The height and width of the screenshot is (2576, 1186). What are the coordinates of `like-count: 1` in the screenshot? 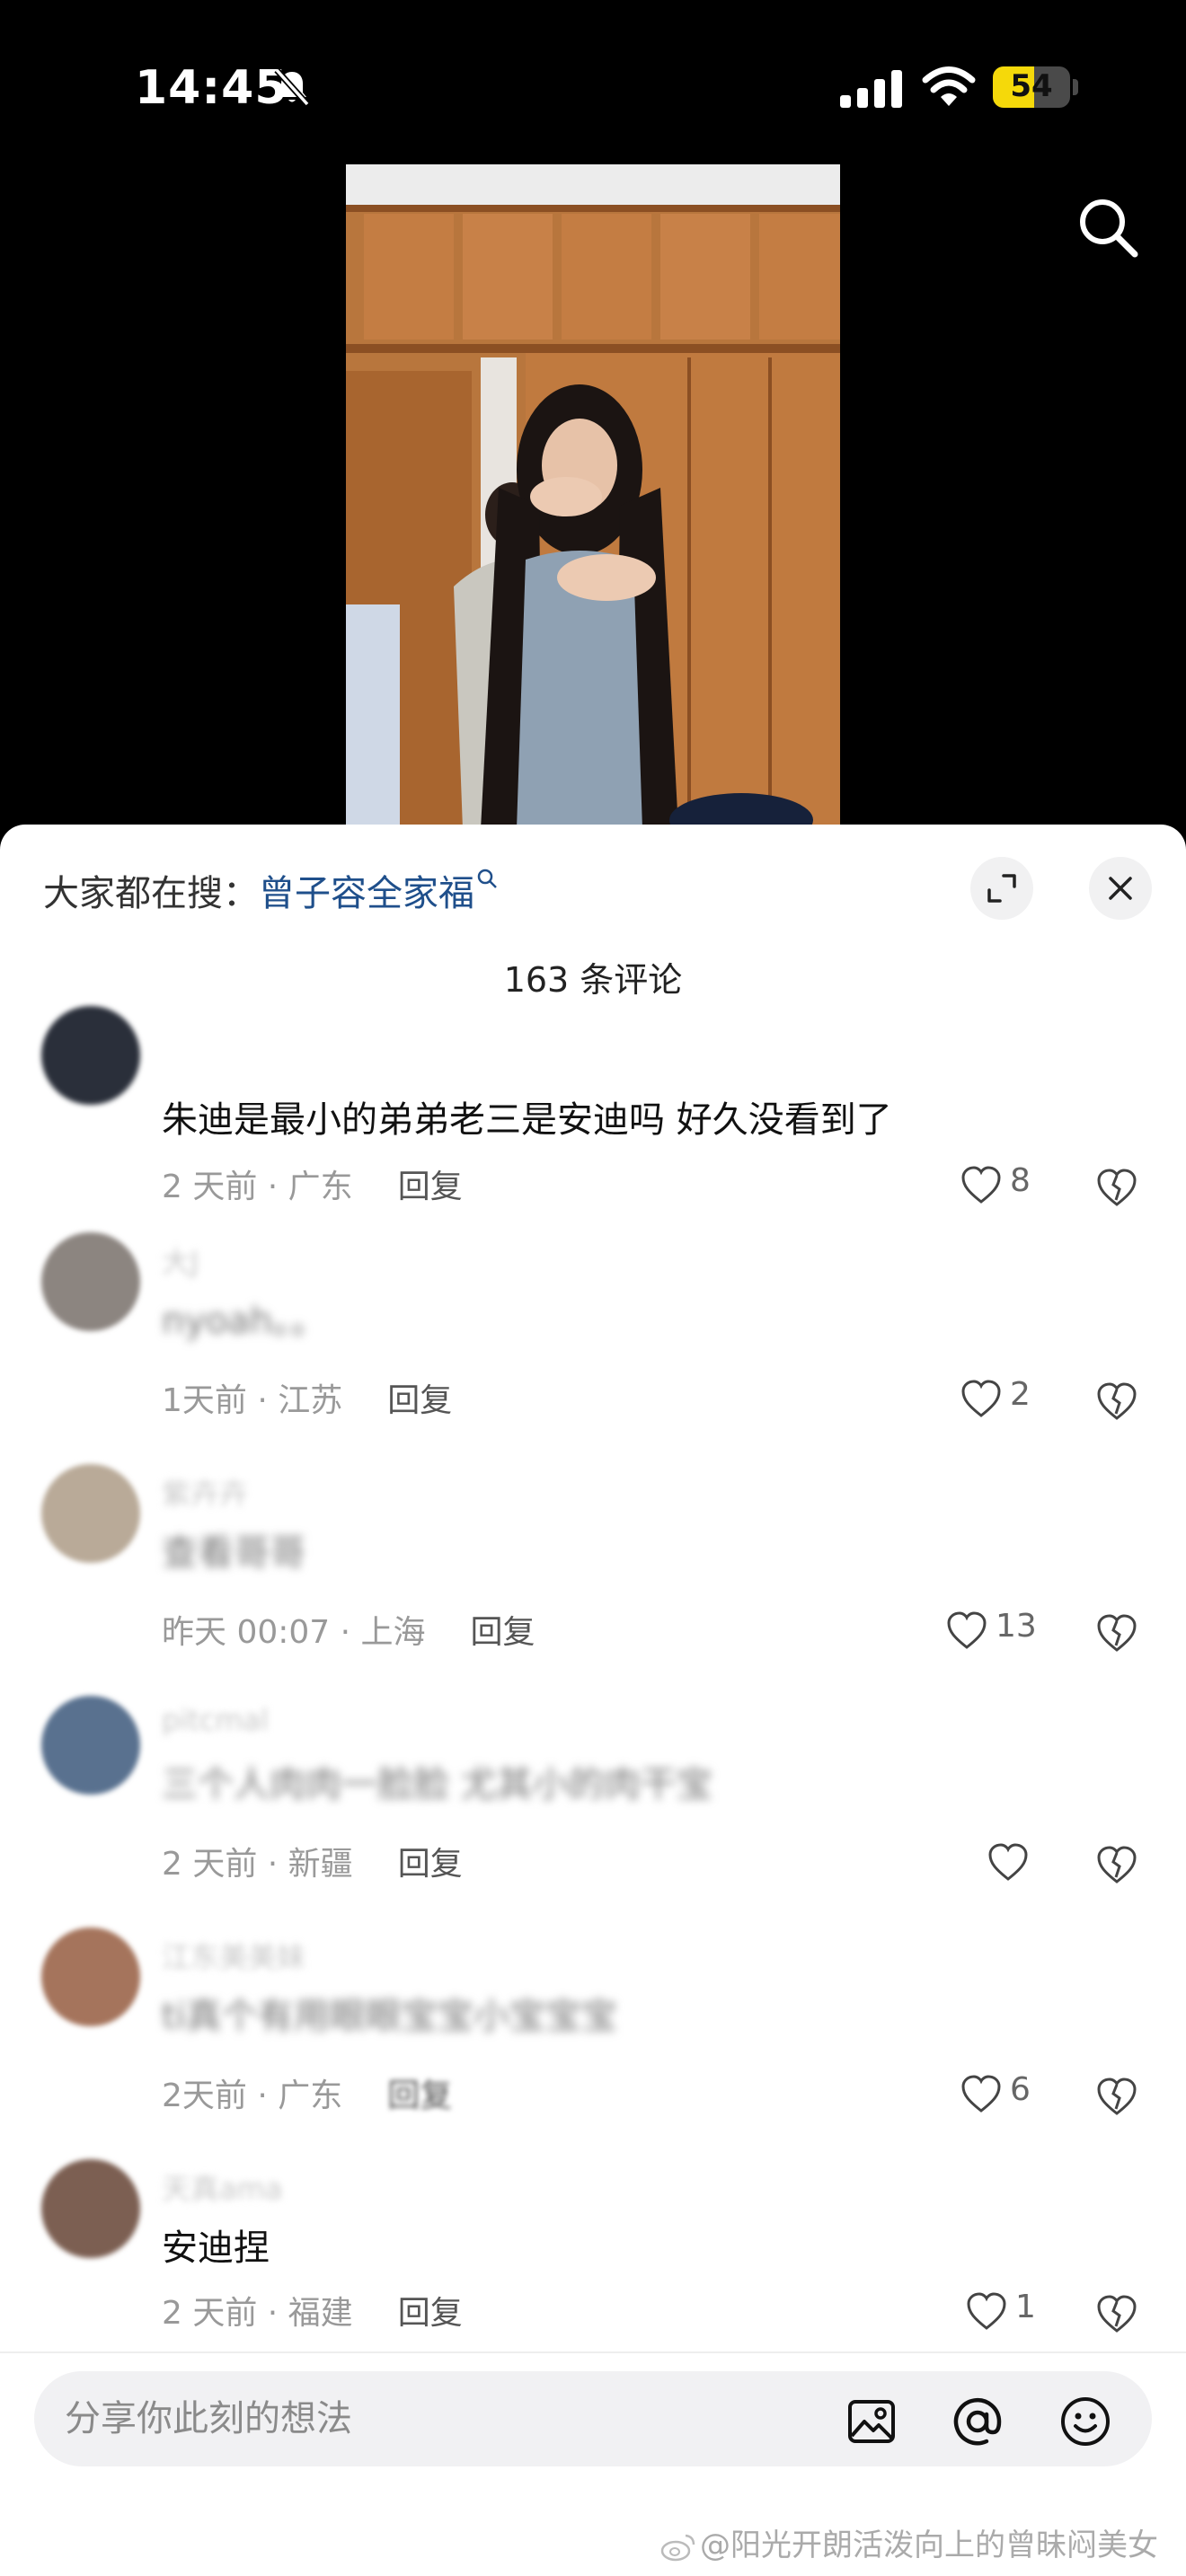 It's located at (1025, 2307).